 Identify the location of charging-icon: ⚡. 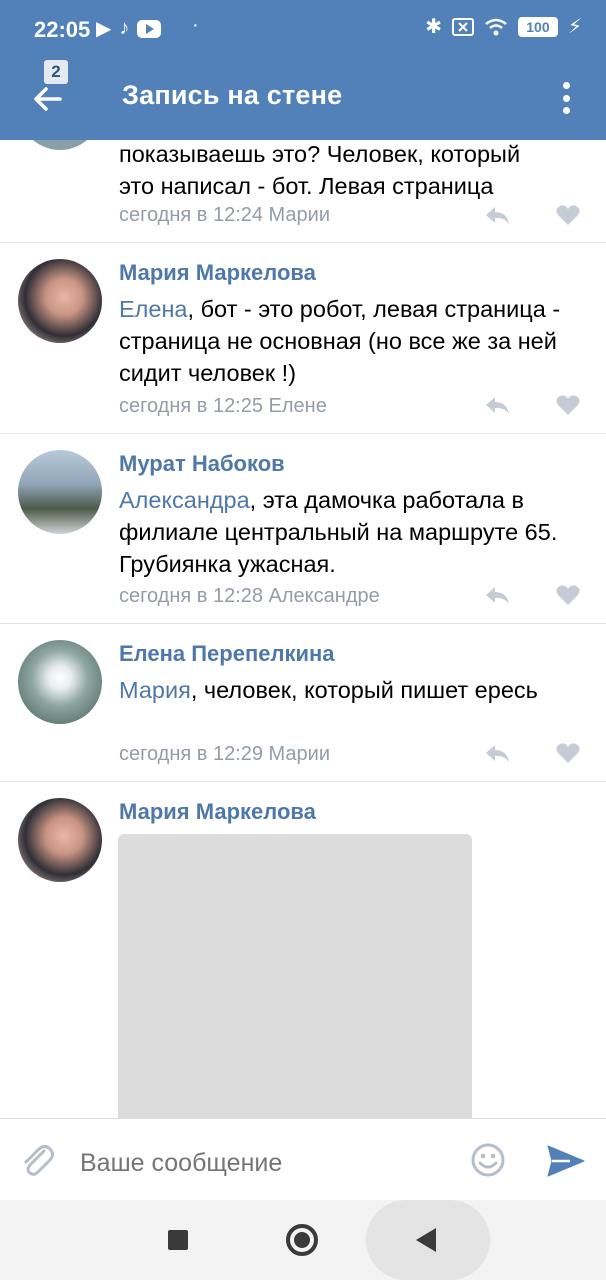
(574, 27).